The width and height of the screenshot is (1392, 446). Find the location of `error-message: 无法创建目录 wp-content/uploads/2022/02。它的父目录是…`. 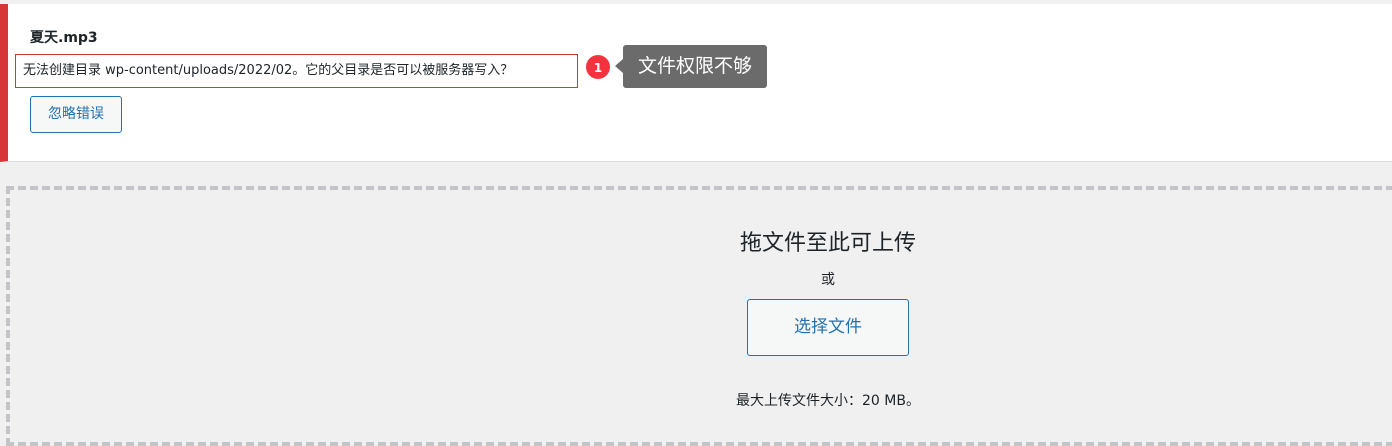

error-message: 无法创建目录 wp-content/uploads/2022/02。它的父目录是… is located at coordinates (296, 71).